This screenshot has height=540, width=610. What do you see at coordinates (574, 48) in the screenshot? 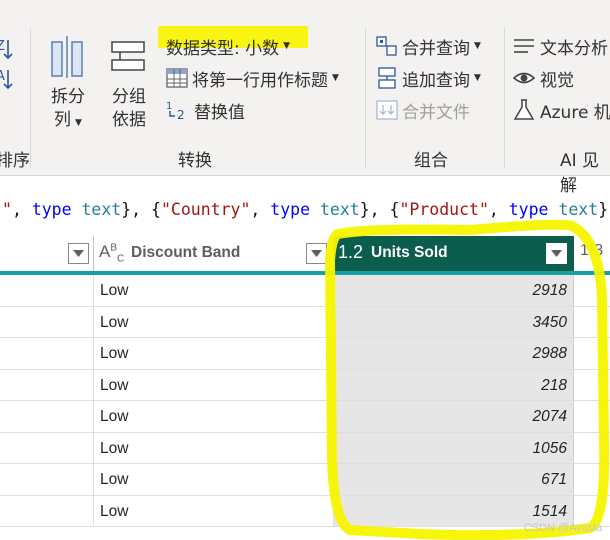
I see `text-analytics-label: 文本分析` at bounding box center [574, 48].